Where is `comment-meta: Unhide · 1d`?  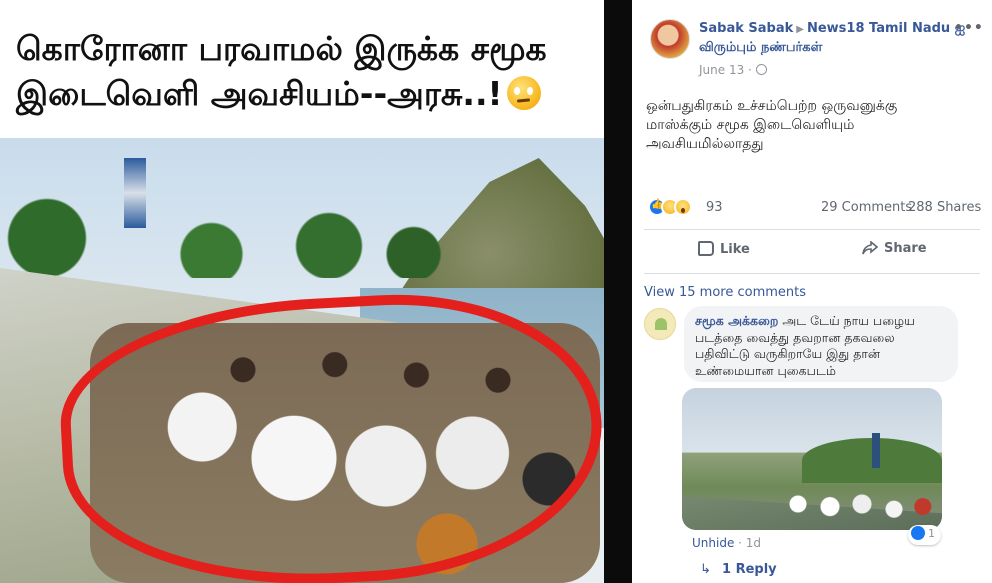 comment-meta: Unhide · 1d is located at coordinates (726, 543).